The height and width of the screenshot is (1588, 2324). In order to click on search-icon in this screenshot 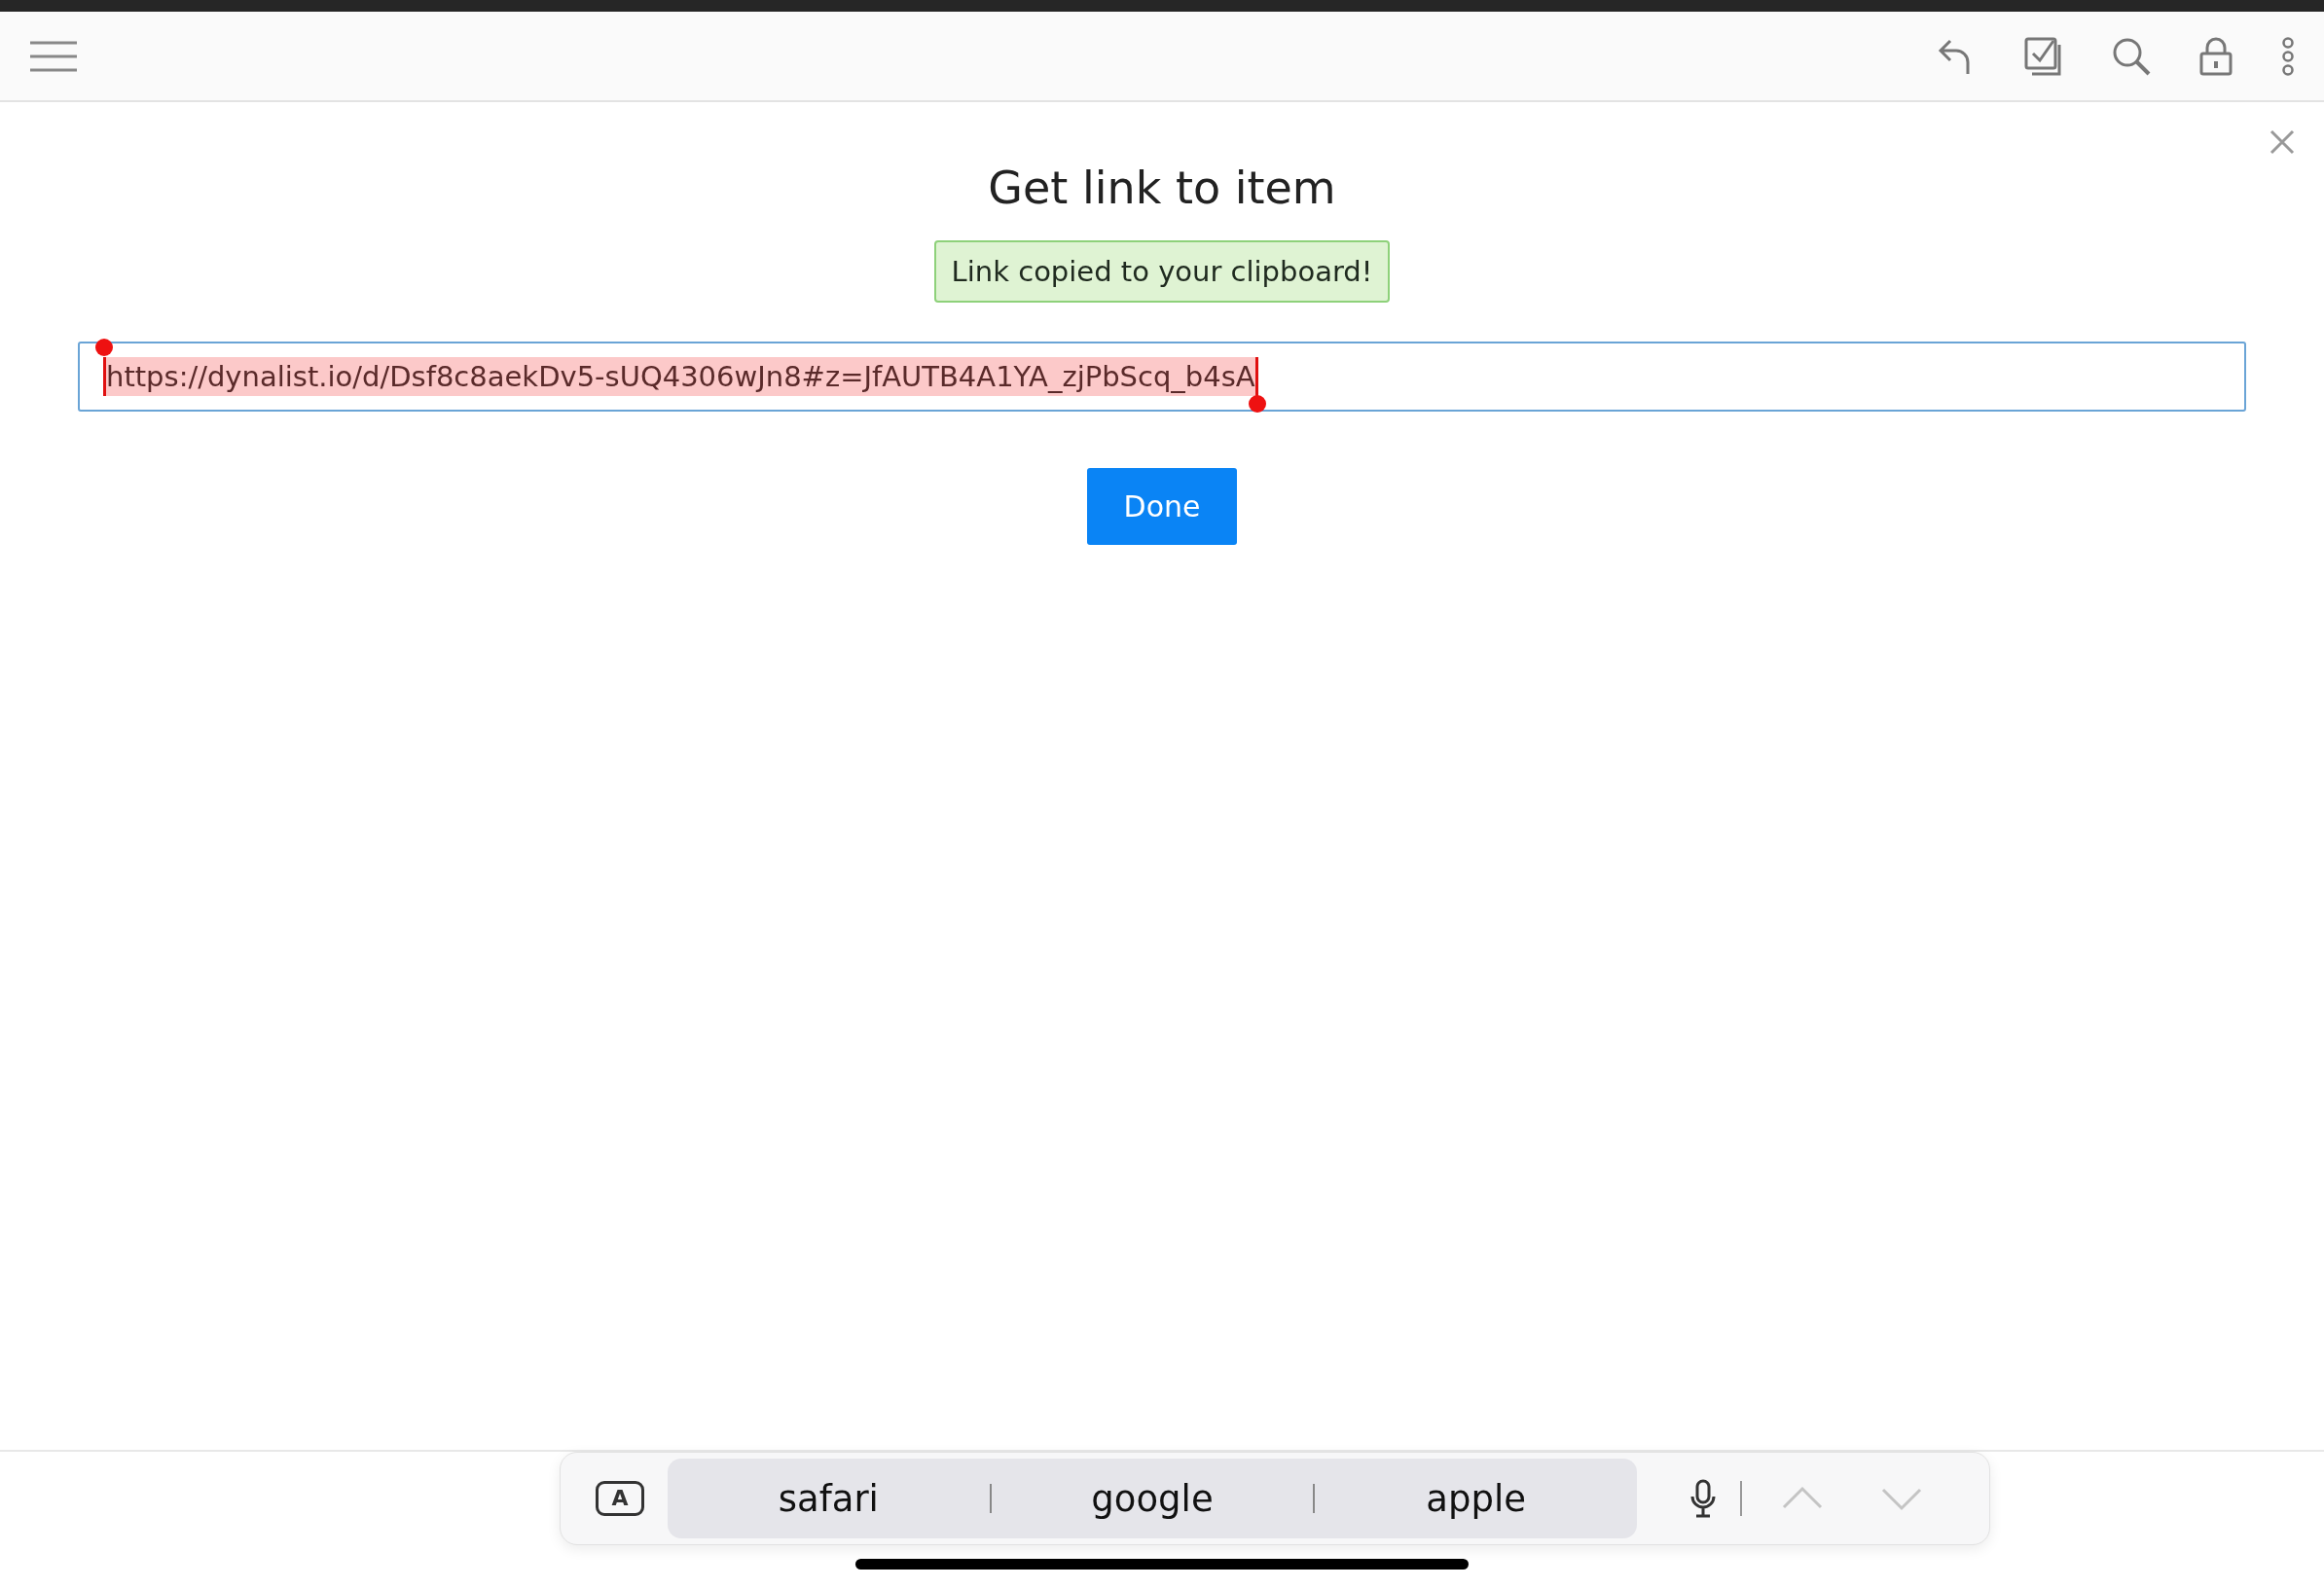, I will do `click(2131, 56)`.